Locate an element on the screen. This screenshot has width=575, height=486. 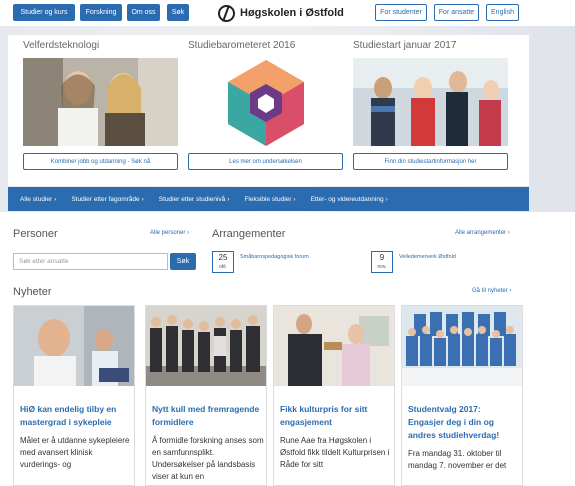
category-etter-videreutdanning: Etter- og videreutdanning › is located at coordinates (349, 199).